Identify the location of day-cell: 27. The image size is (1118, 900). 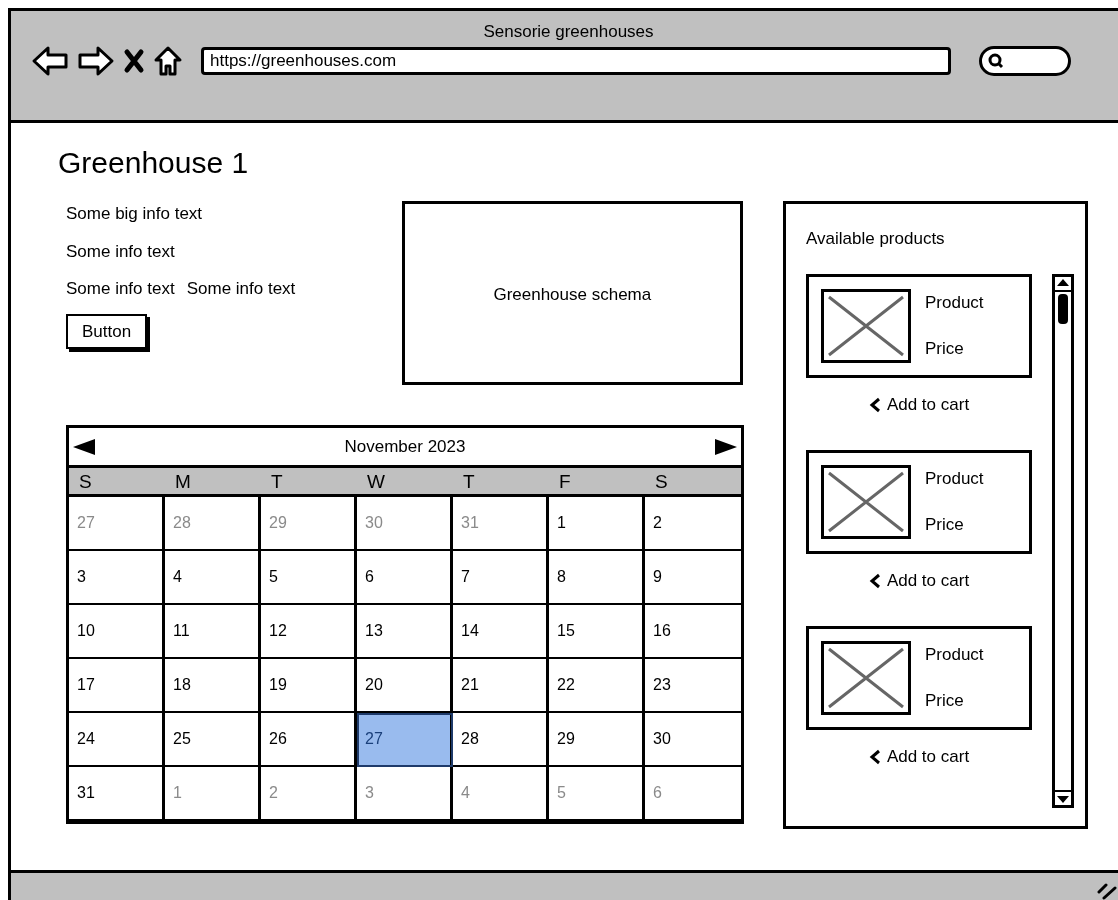
(405, 740).